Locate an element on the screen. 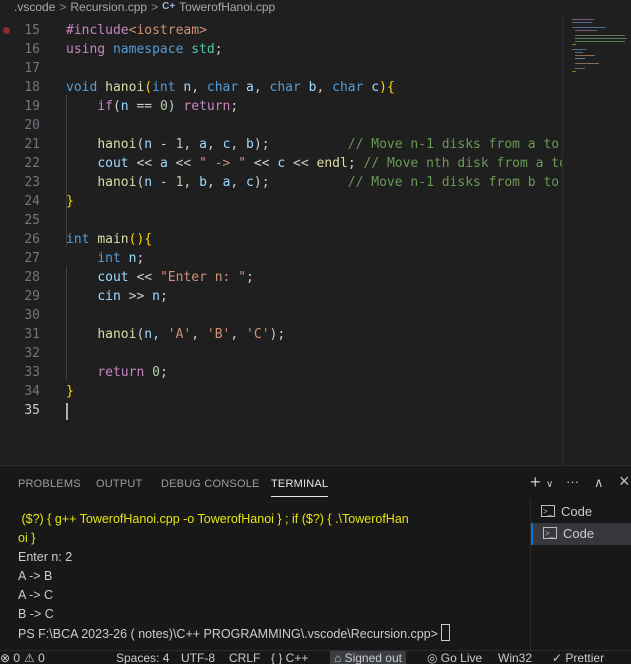 The image size is (631, 664). code-line: 34} is located at coordinates (281, 391).